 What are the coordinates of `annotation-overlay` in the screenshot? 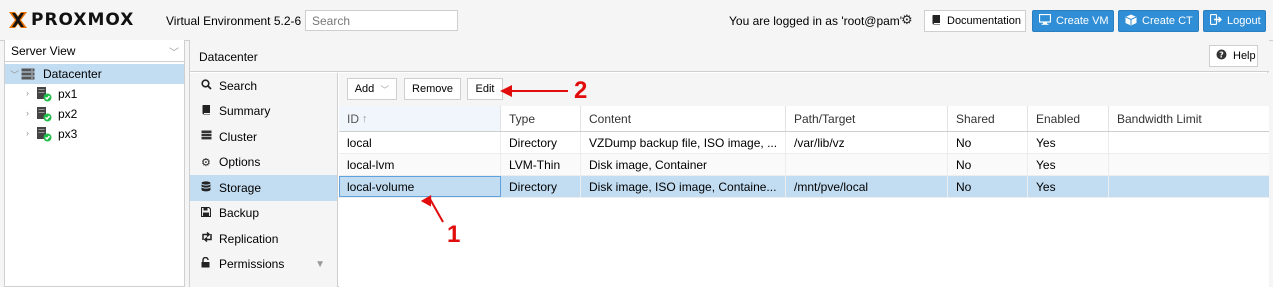 It's located at (494, 154).